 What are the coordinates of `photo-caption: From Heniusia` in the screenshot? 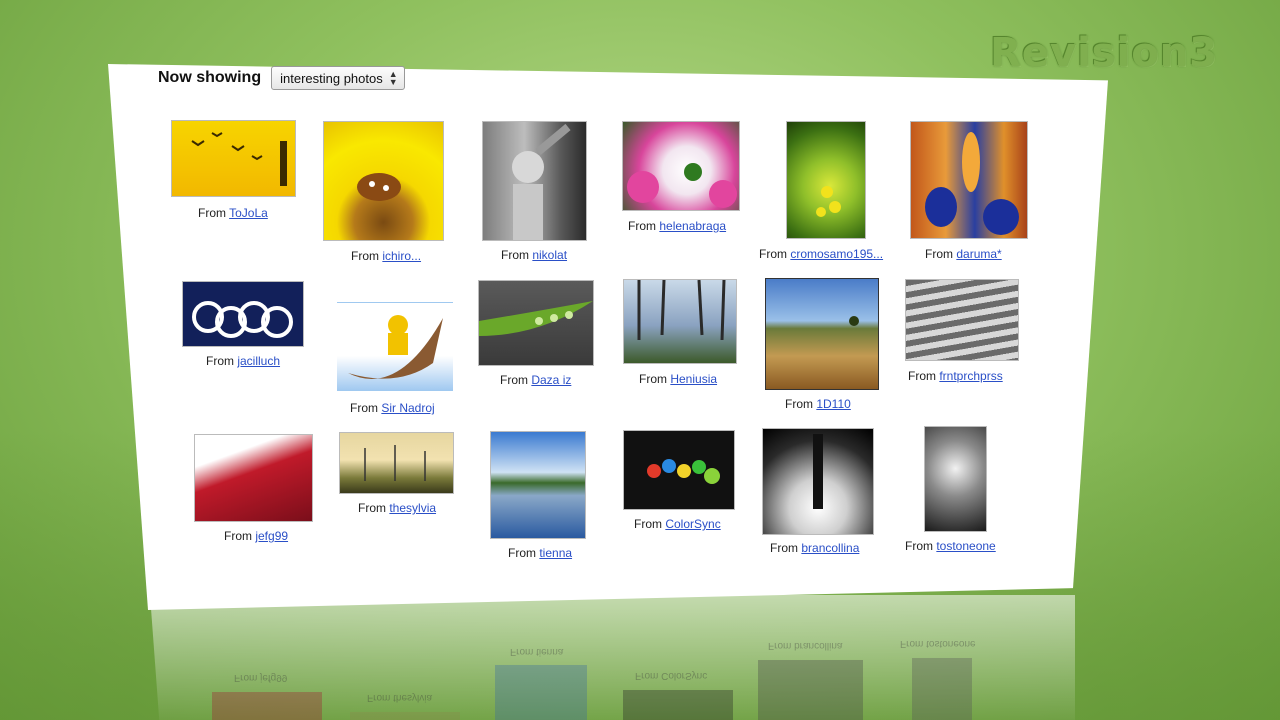 It's located at (678, 379).